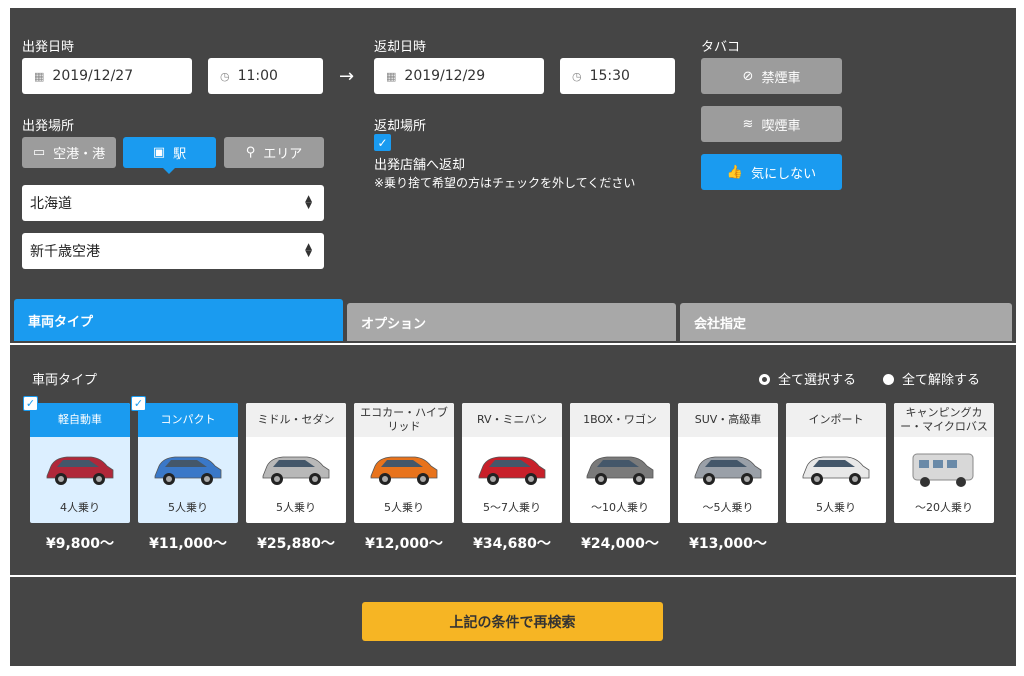 Image resolution: width=1024 pixels, height=676 pixels. I want to click on prefecture-value: 北海道, so click(51, 204).